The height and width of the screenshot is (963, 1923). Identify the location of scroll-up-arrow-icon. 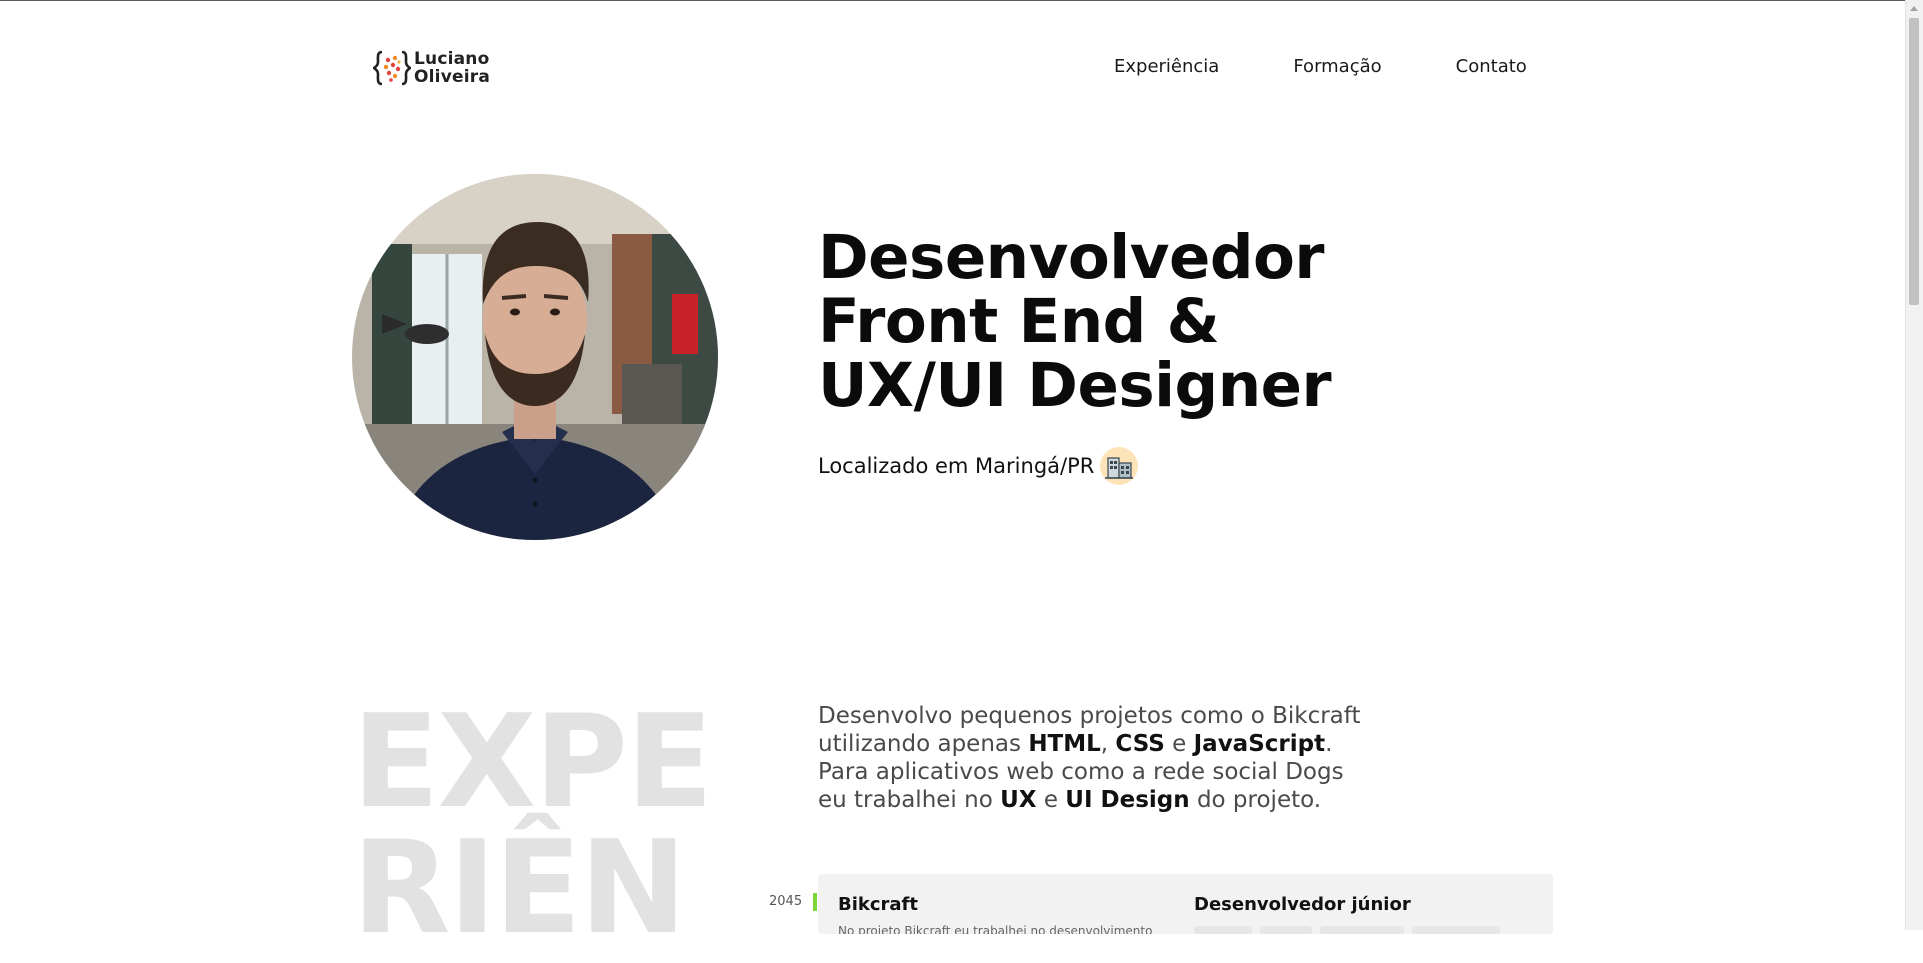
(1914, 8).